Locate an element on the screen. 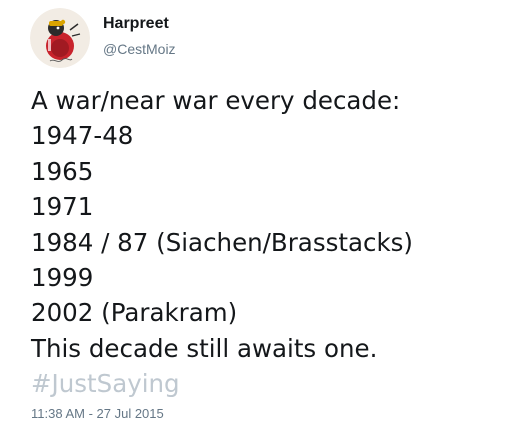 Image resolution: width=507 pixels, height=437 pixels. tweet-text-line: 1947-48 is located at coordinates (82, 136).